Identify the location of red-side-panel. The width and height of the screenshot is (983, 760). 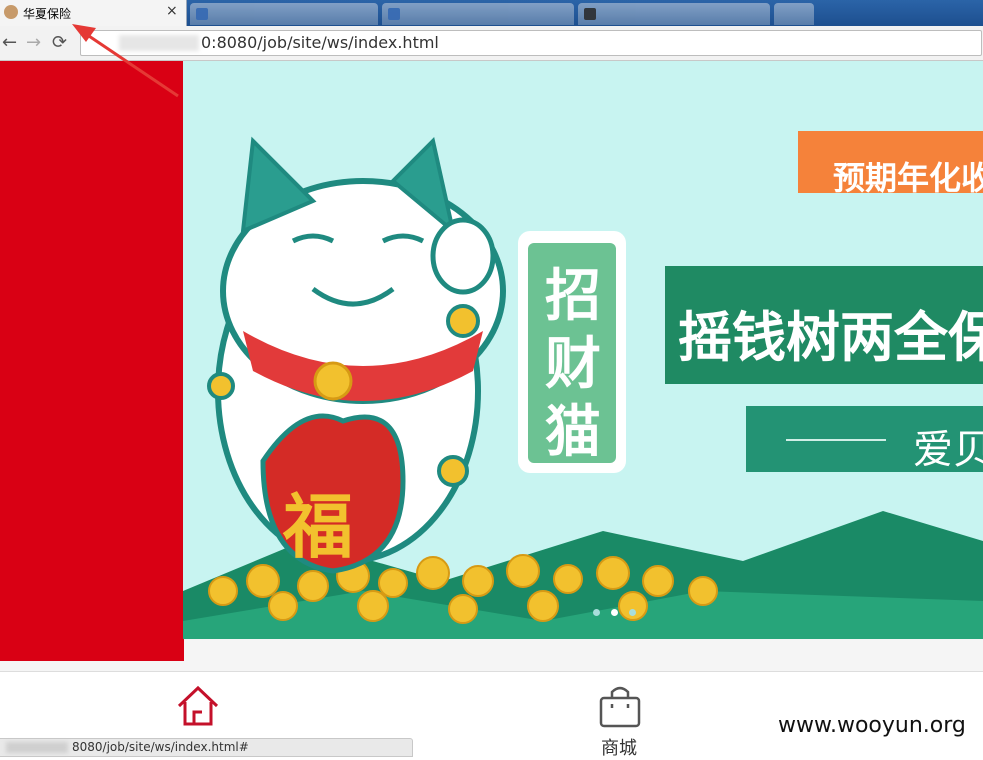
(92, 361).